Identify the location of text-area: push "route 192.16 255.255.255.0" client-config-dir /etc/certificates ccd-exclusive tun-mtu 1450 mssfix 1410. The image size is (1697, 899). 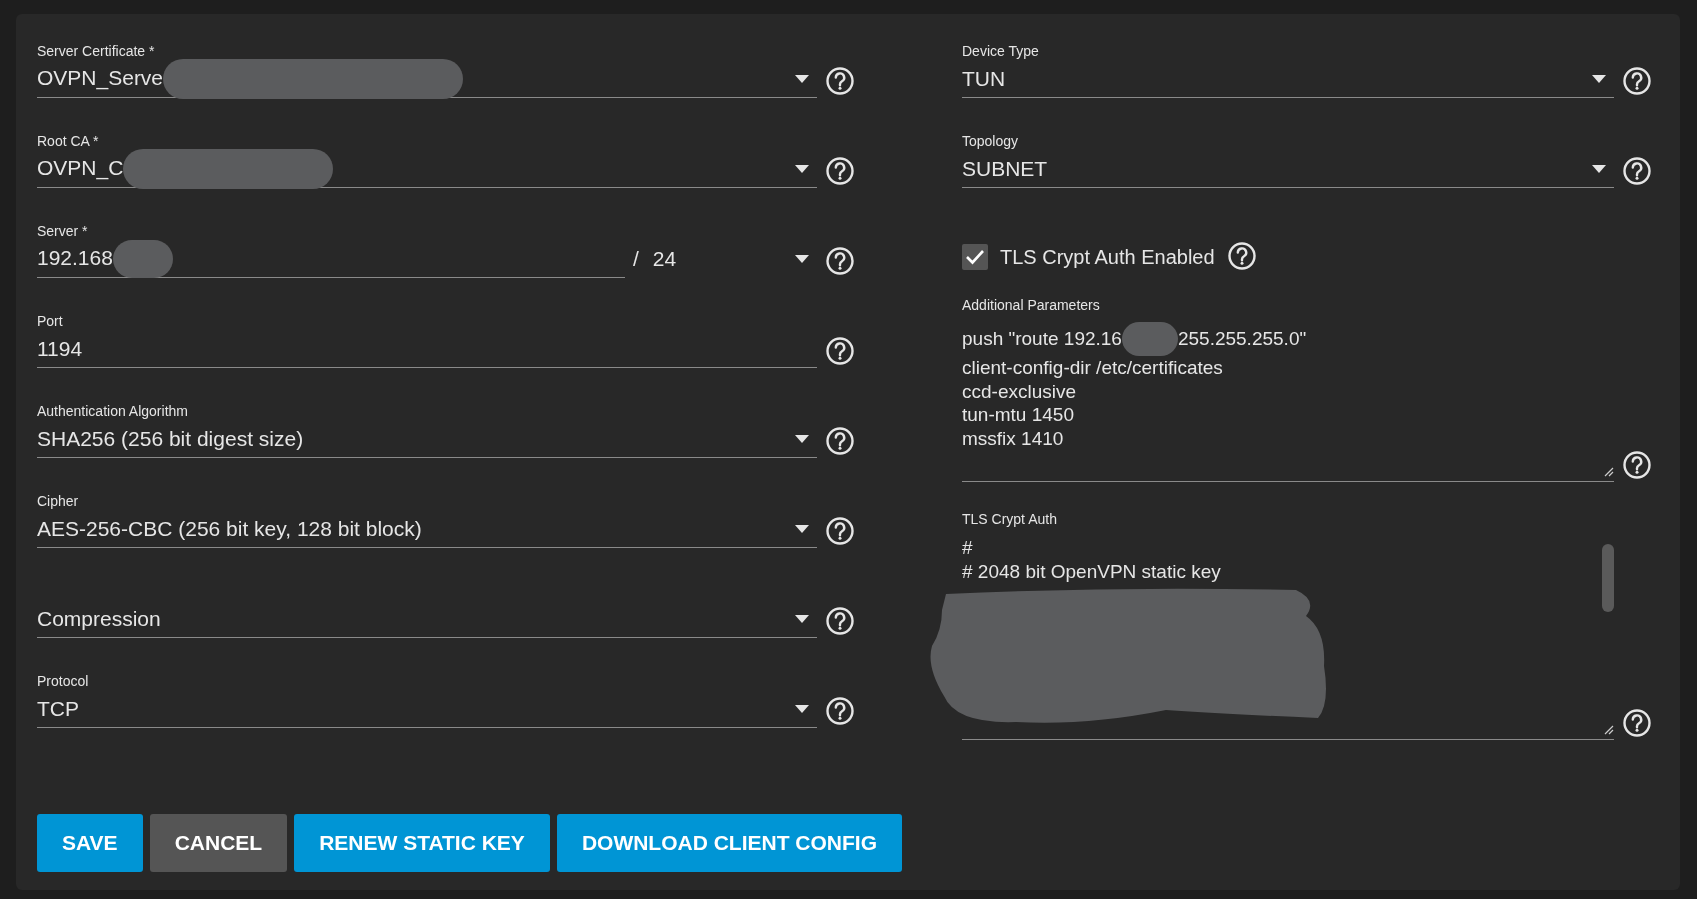
(1288, 398).